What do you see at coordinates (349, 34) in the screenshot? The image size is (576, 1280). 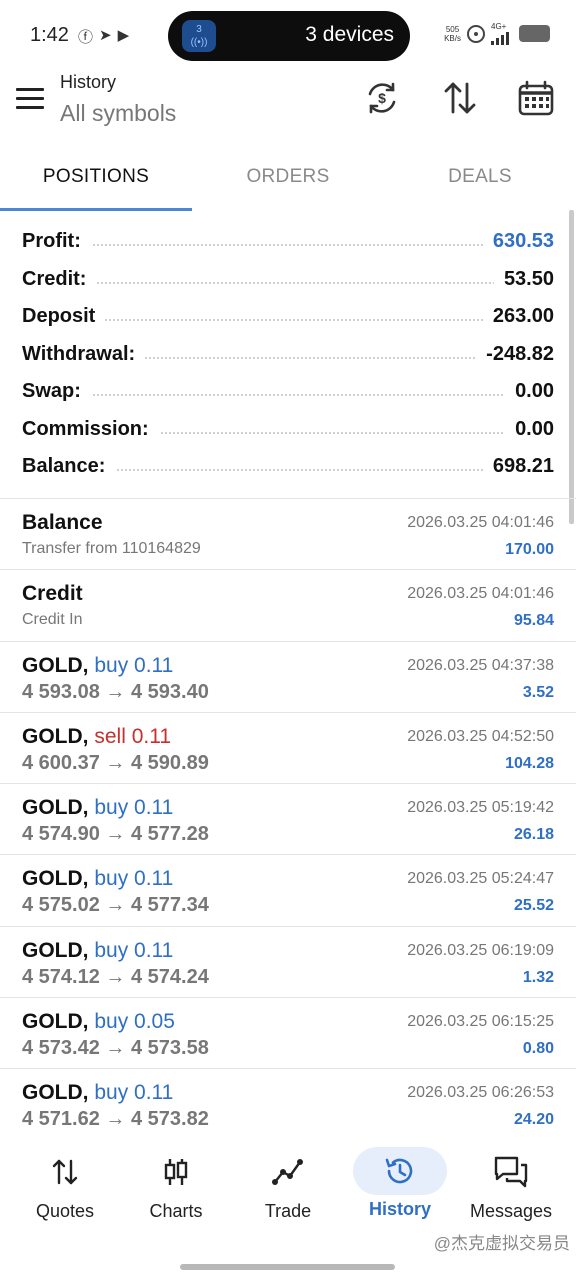 I see `devices-label: 3 devices` at bounding box center [349, 34].